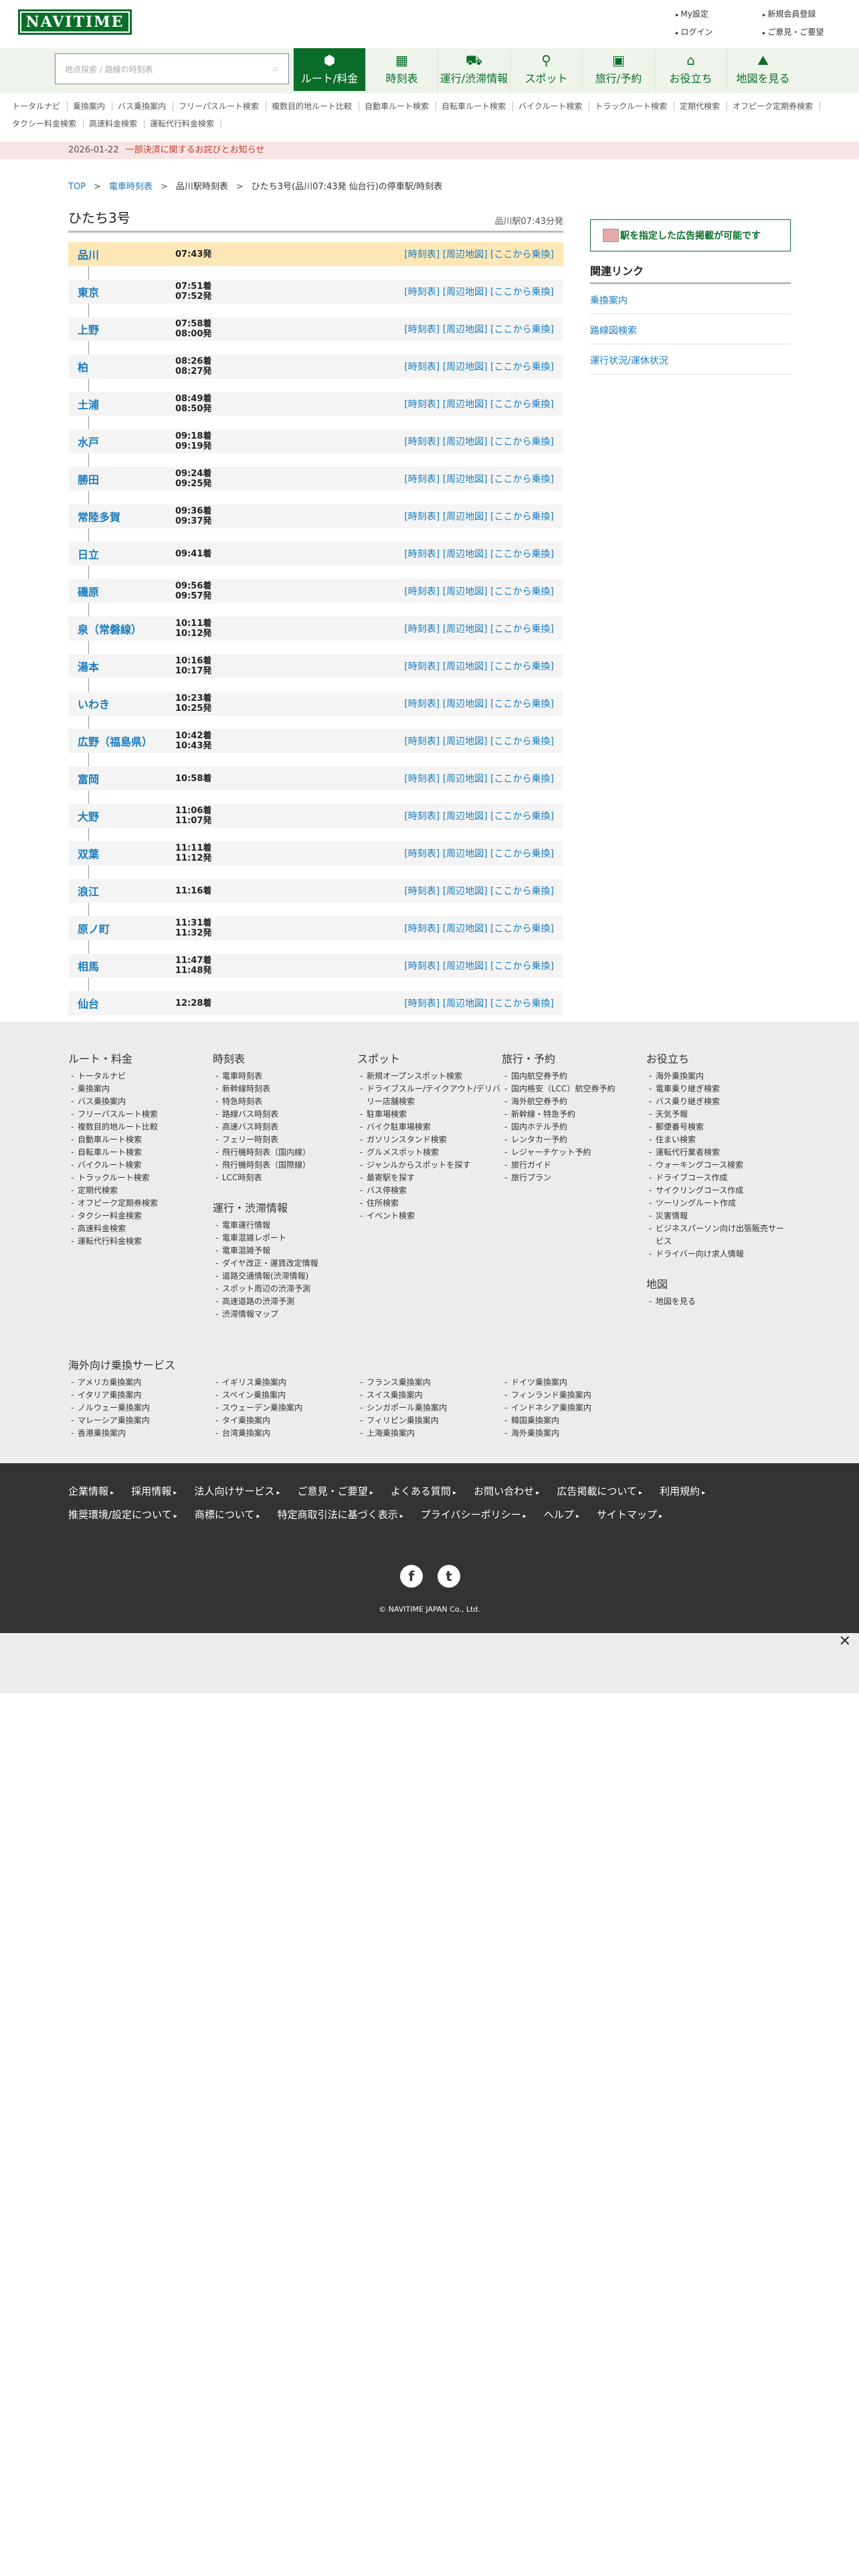 The width and height of the screenshot is (859, 2576). What do you see at coordinates (574, 1395) in the screenshot?
I see `overseas-link: フィンランド乗換案内` at bounding box center [574, 1395].